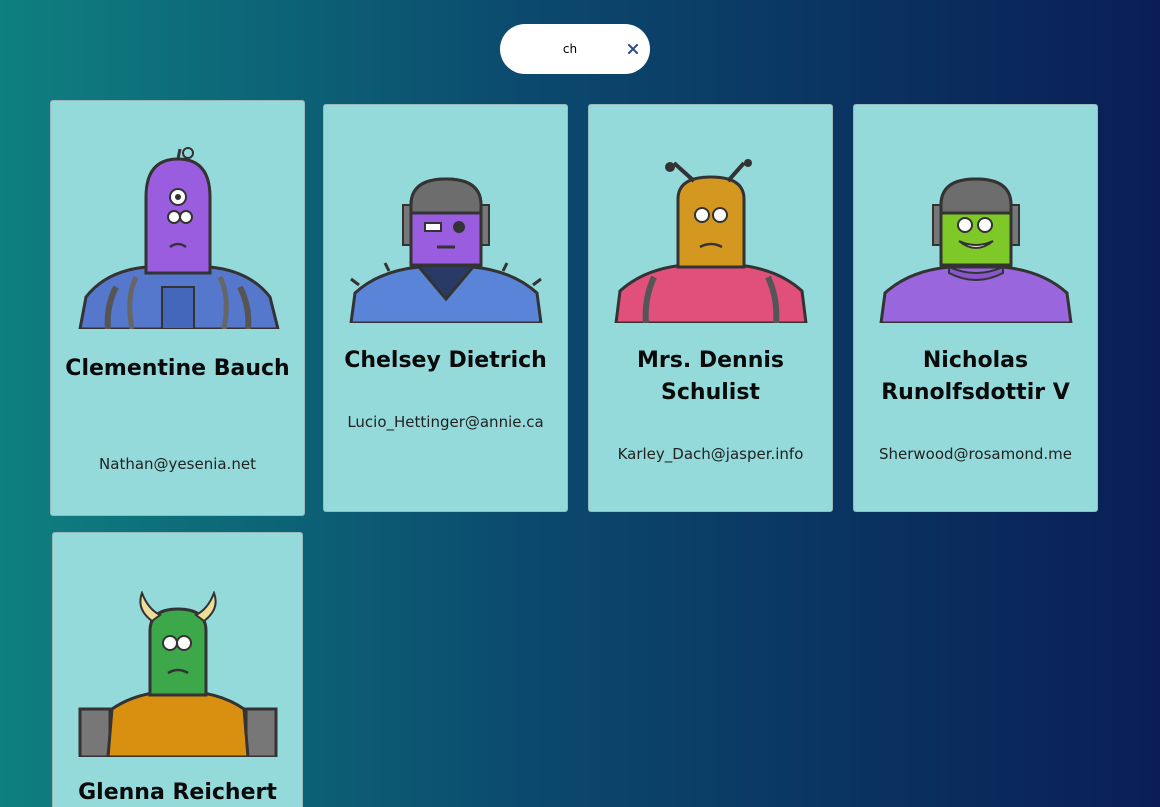 The height and width of the screenshot is (807, 1160). I want to click on search-box, so click(575, 49).